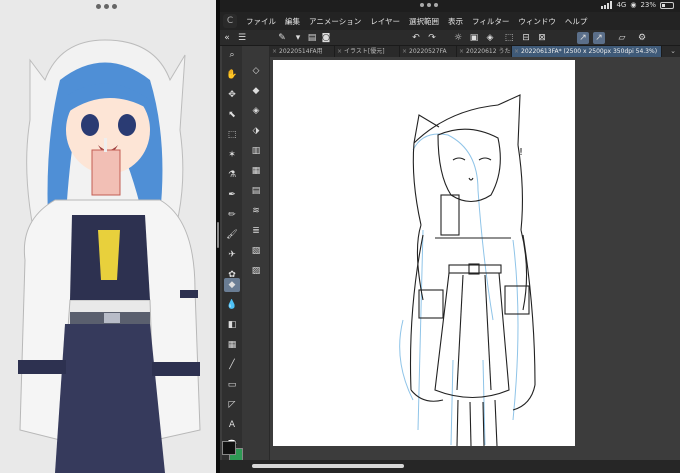 The width and height of the screenshot is (680, 473). I want to click on snap-grid-icon: ▱, so click(622, 38).